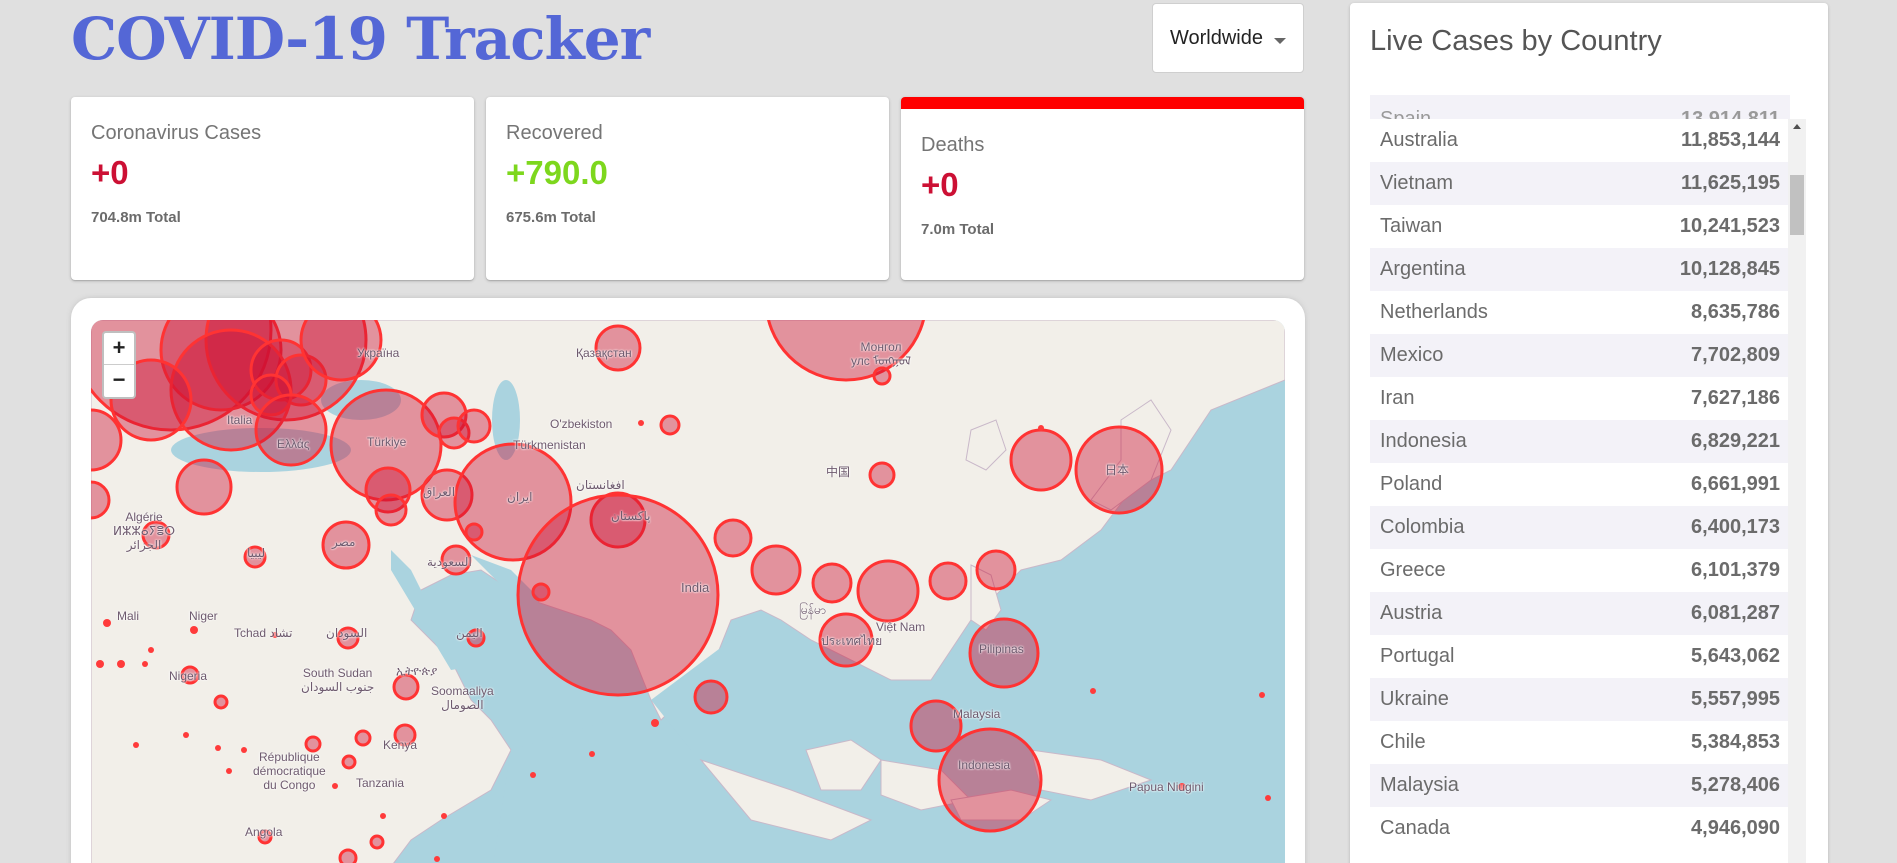 This screenshot has width=1897, height=863. Describe the element at coordinates (1478, 107) in the screenshot. I see `country-name: Spain` at that location.